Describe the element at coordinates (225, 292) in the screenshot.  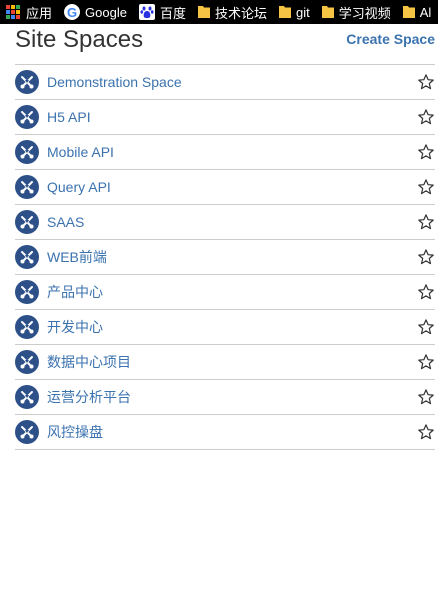
I see `space-row: 产品中心` at that location.